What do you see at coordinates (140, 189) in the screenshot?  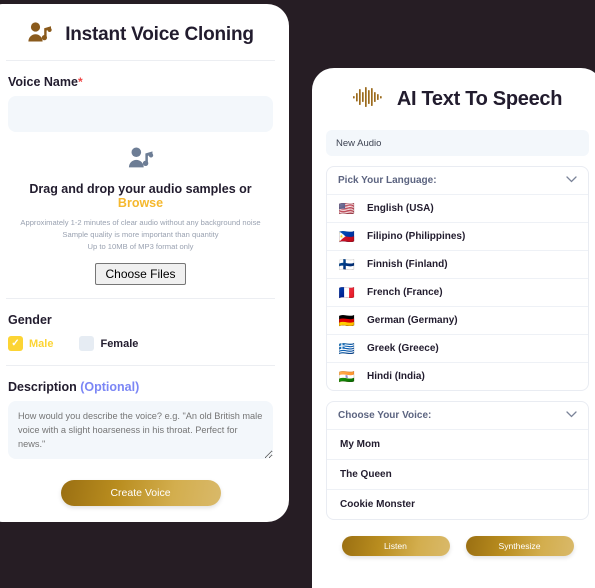 I see `dropzone-instruction: Drag and drop your audio samples or` at bounding box center [140, 189].